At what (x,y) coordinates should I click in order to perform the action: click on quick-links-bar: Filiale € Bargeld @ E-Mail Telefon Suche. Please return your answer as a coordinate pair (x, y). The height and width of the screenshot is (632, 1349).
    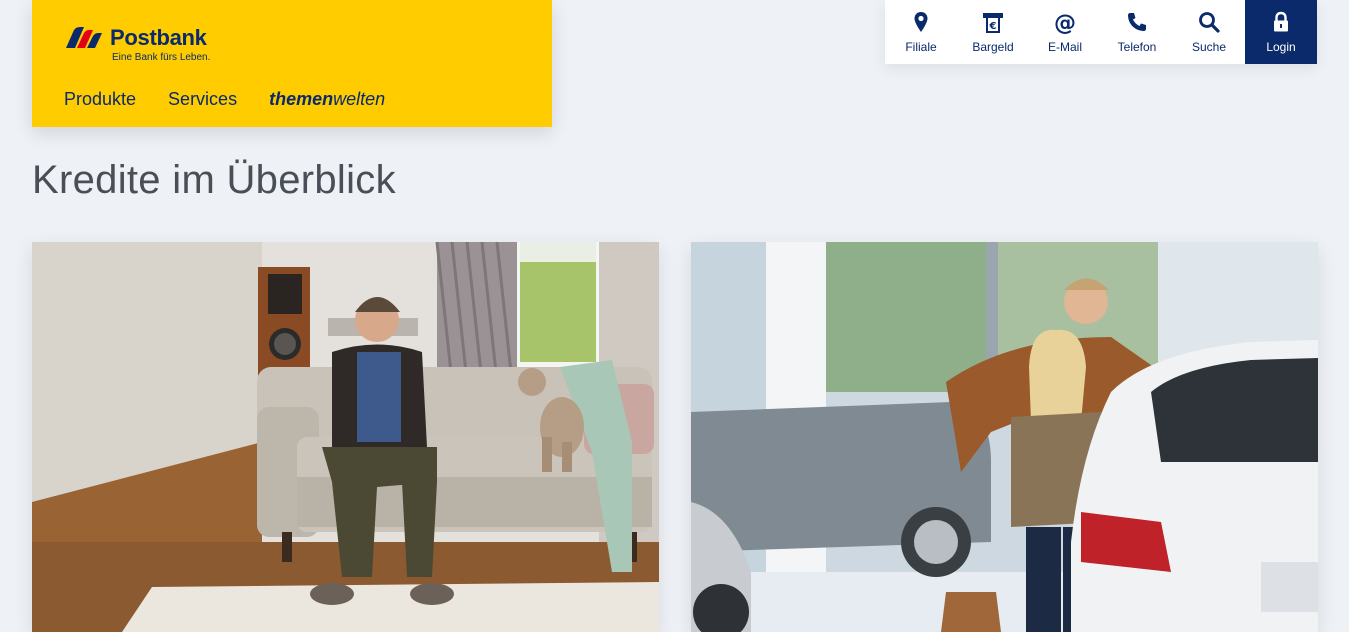
    Looking at the image, I should click on (1101, 32).